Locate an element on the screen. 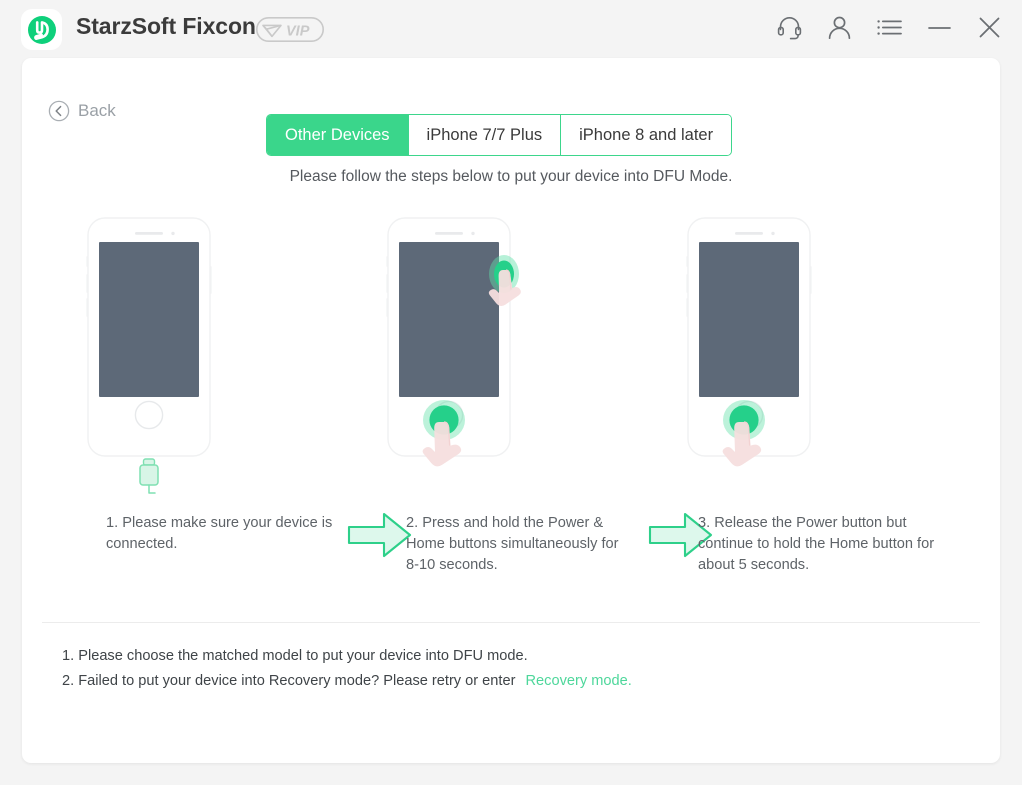 This screenshot has width=1022, height=785. tab-iphone-7: iPhone 7/7 Plus is located at coordinates (485, 135).